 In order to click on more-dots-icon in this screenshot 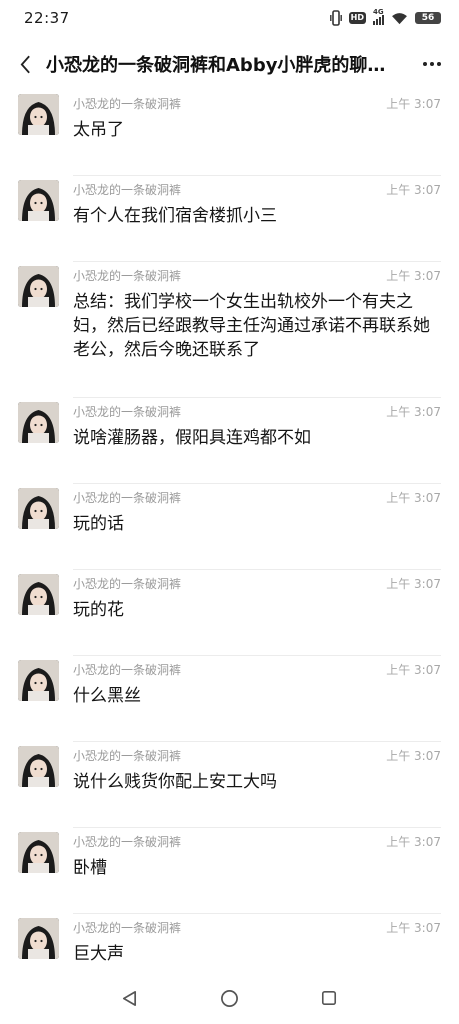, I will do `click(425, 64)`.